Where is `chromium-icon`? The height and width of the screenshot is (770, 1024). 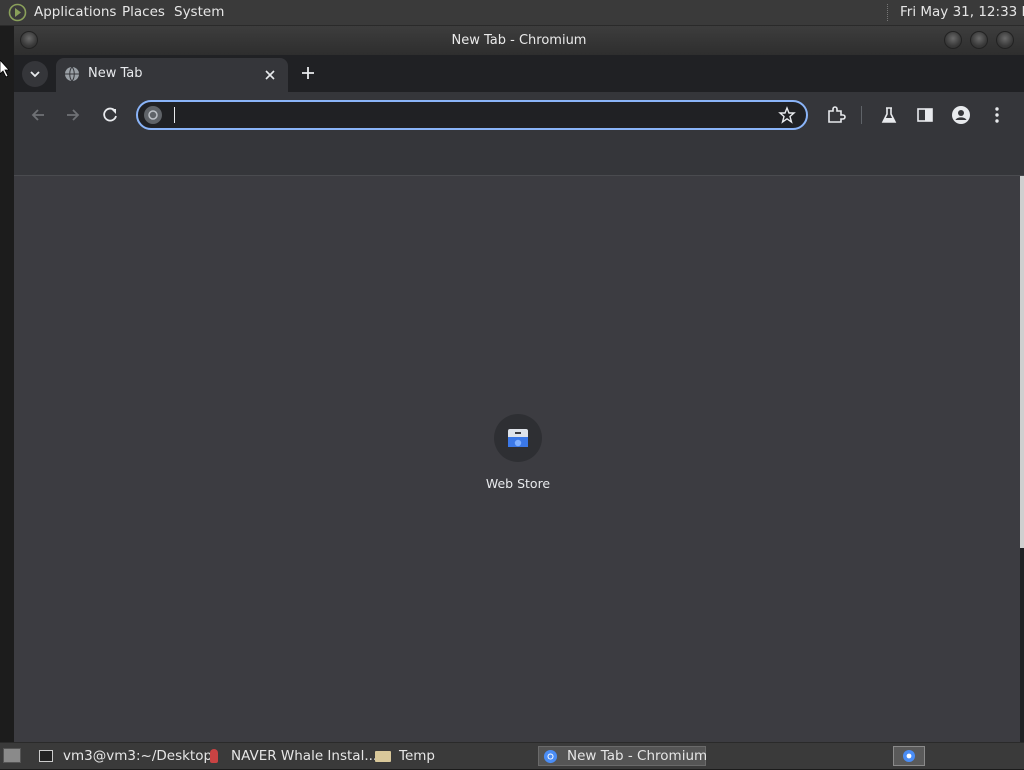
chromium-icon is located at coordinates (550, 756).